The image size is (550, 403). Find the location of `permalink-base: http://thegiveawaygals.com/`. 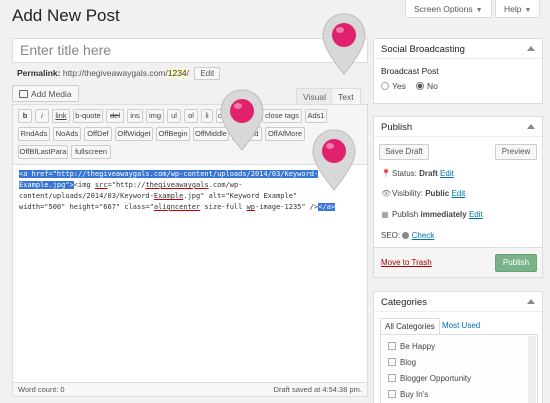

permalink-base: http://thegiveawaygals.com/ is located at coordinates (115, 73).